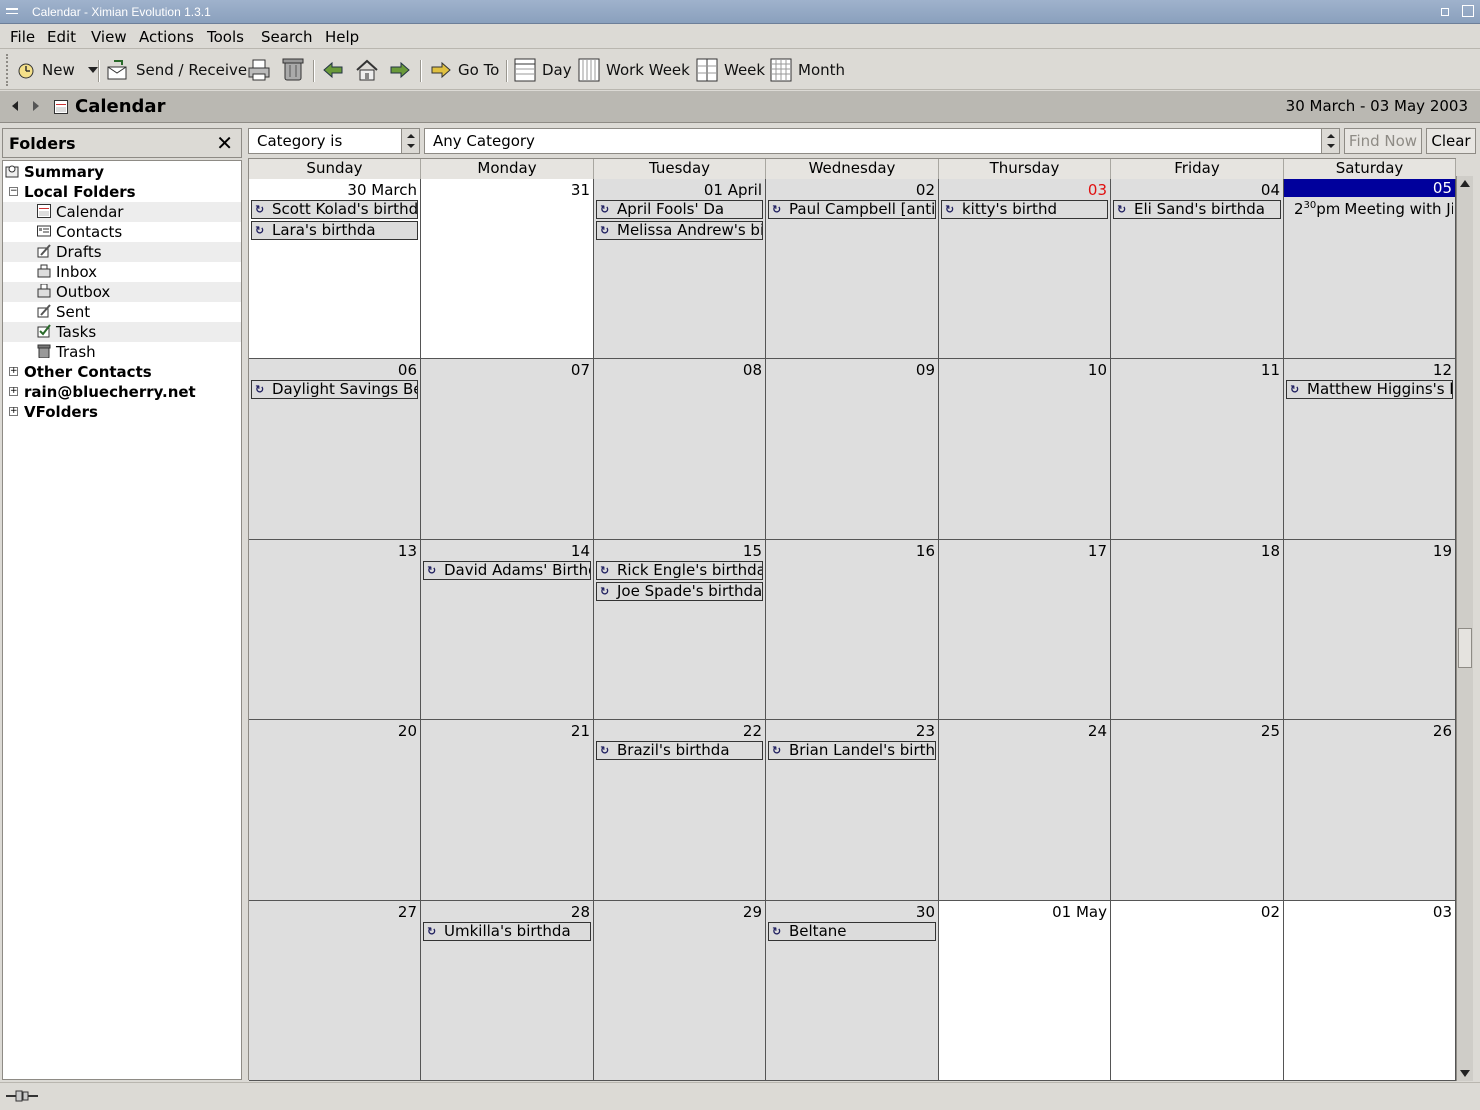  What do you see at coordinates (852, 630) in the screenshot?
I see `day-cell: 16` at bounding box center [852, 630].